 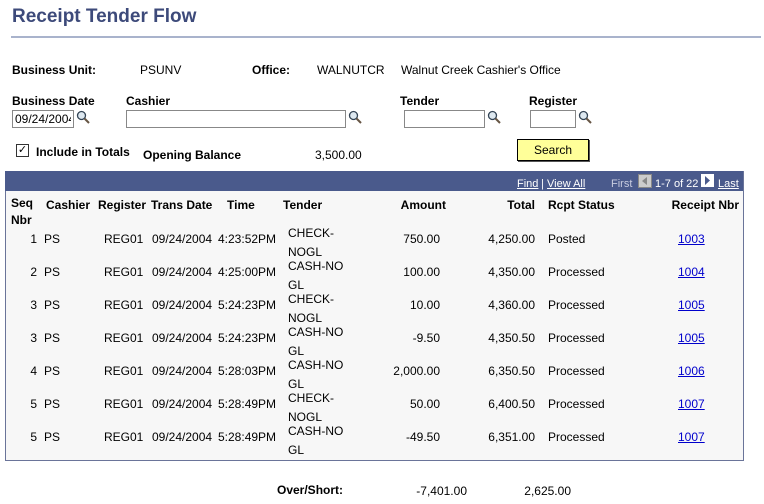 What do you see at coordinates (53, 101) in the screenshot?
I see `business-date-label: Business Date` at bounding box center [53, 101].